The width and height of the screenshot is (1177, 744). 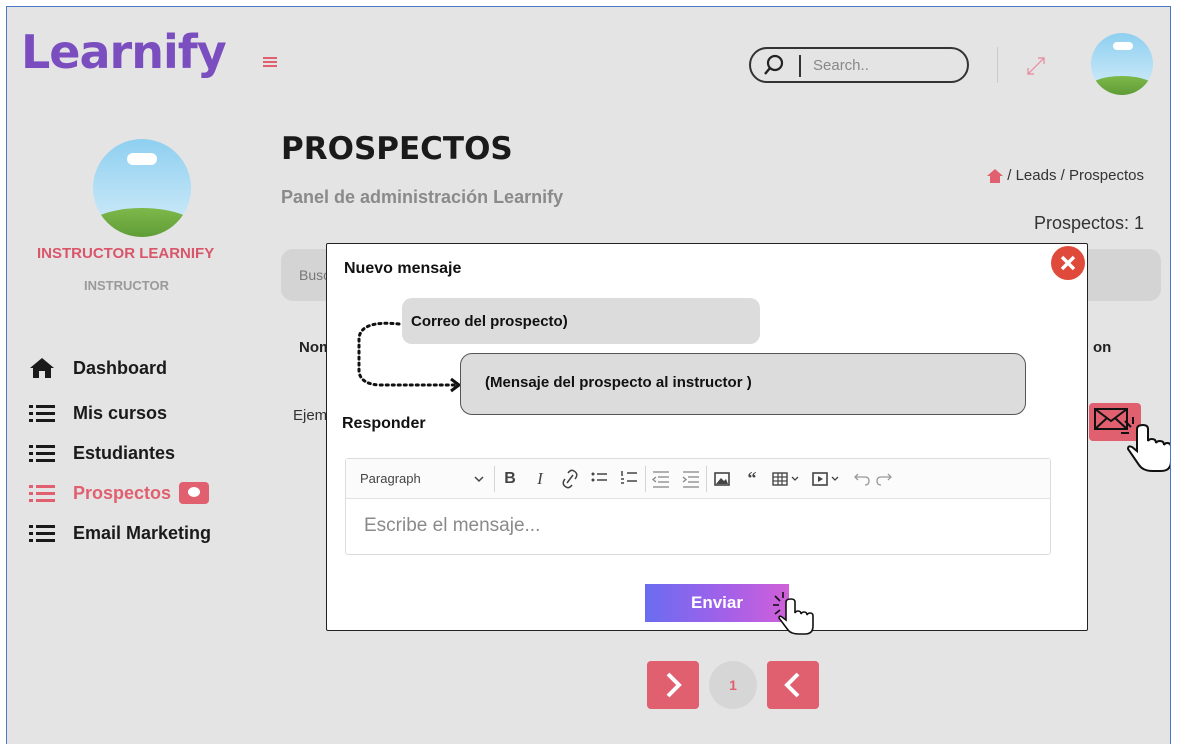 What do you see at coordinates (479, 478) in the screenshot?
I see `chevron-down-icon` at bounding box center [479, 478].